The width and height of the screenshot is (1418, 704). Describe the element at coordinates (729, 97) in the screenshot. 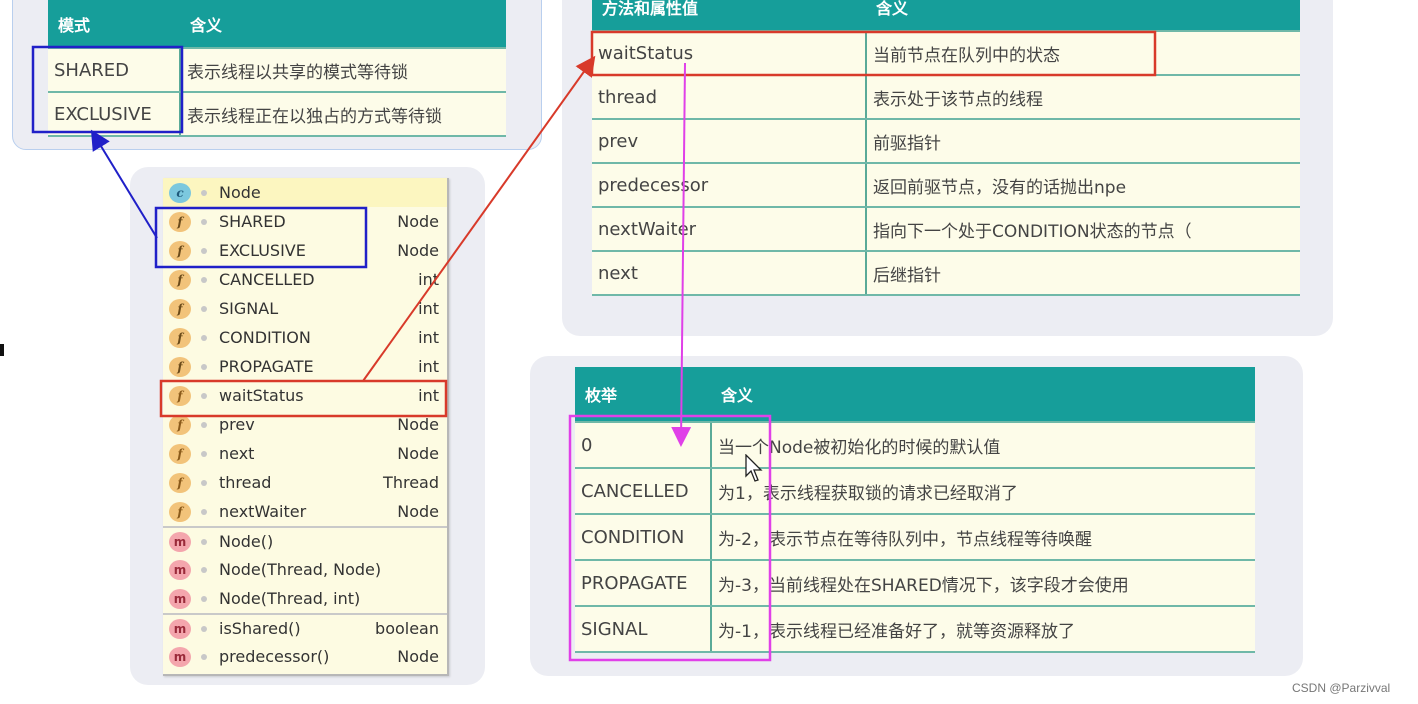

I see `method-name: thread` at that location.